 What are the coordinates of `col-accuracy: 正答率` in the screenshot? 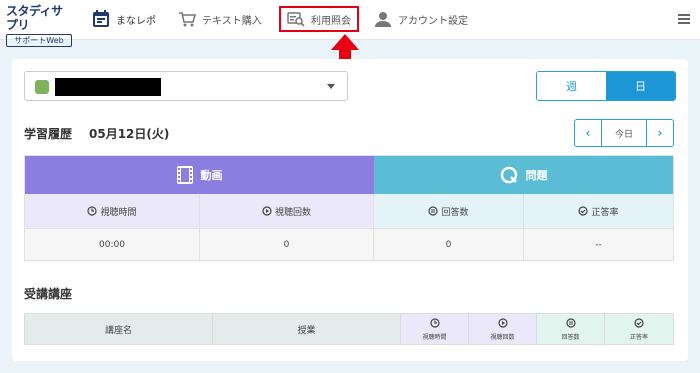 It's located at (639, 329).